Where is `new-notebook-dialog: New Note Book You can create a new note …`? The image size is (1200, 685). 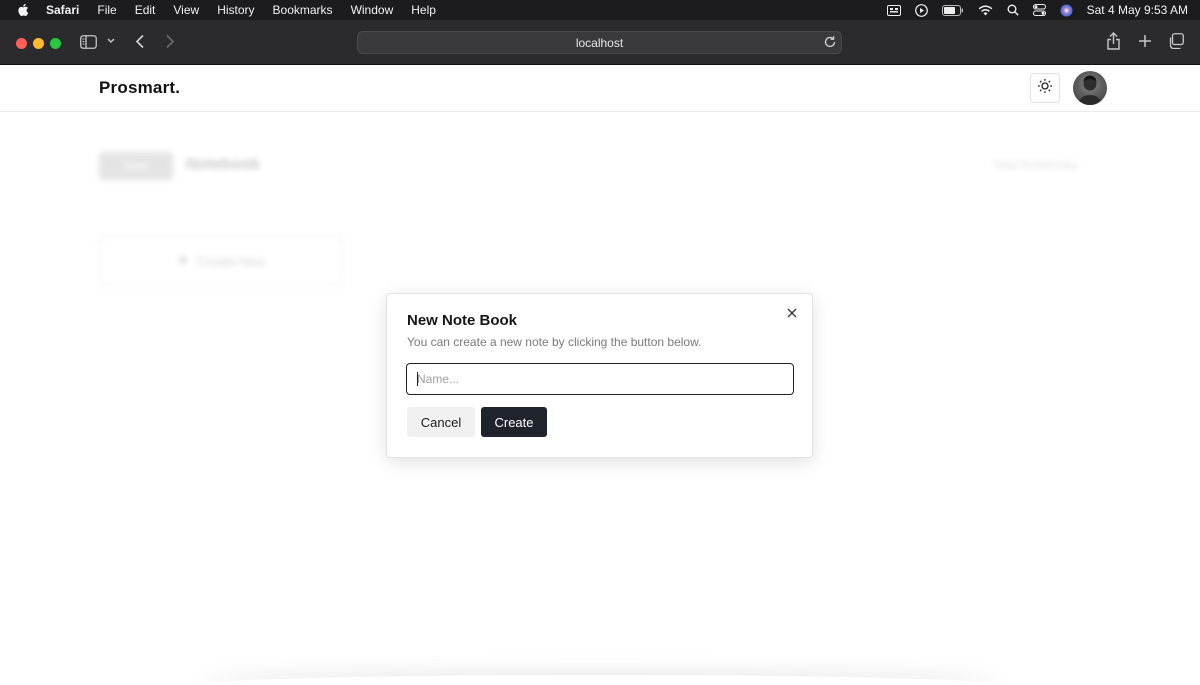 new-notebook-dialog: New Note Book You can create a new note … is located at coordinates (599, 375).